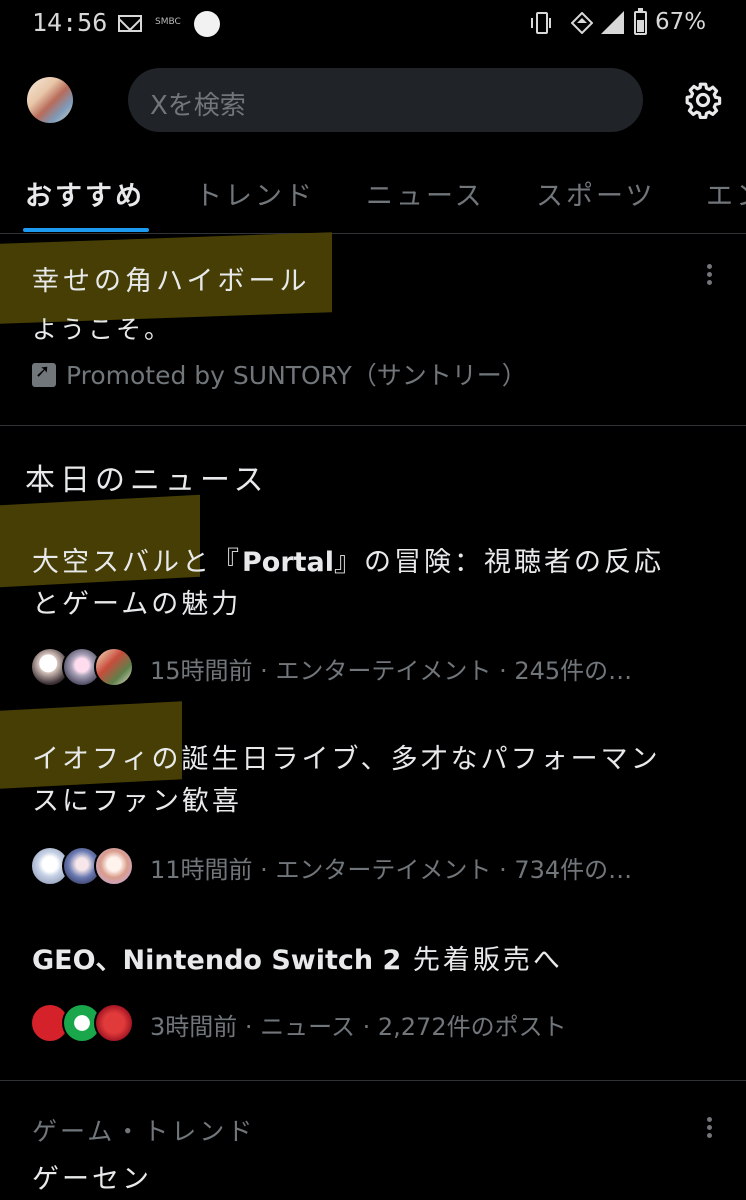  Describe the element at coordinates (137, 562) in the screenshot. I see `news-title-part: 大空スバルと『` at that location.